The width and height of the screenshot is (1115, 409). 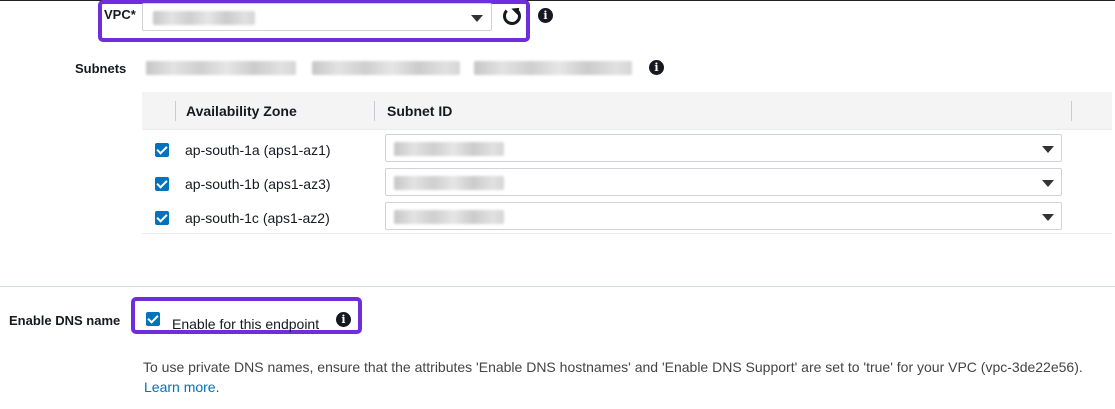 I want to click on availability-zone-cell: ap-south-1a (aps1-az1), so click(x=258, y=150).